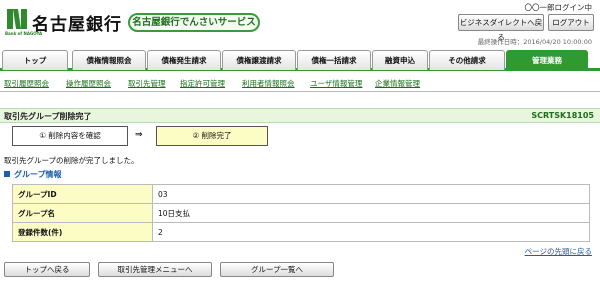 The image size is (600, 292). I want to click on square-bullet-icon, so click(7, 174).